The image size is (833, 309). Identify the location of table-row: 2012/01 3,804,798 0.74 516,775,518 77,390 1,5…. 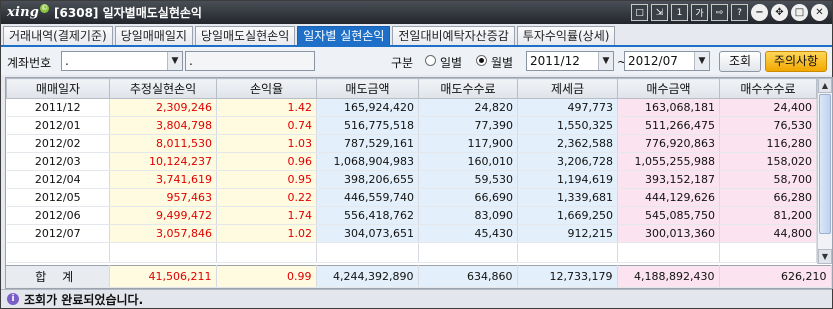
(411, 125).